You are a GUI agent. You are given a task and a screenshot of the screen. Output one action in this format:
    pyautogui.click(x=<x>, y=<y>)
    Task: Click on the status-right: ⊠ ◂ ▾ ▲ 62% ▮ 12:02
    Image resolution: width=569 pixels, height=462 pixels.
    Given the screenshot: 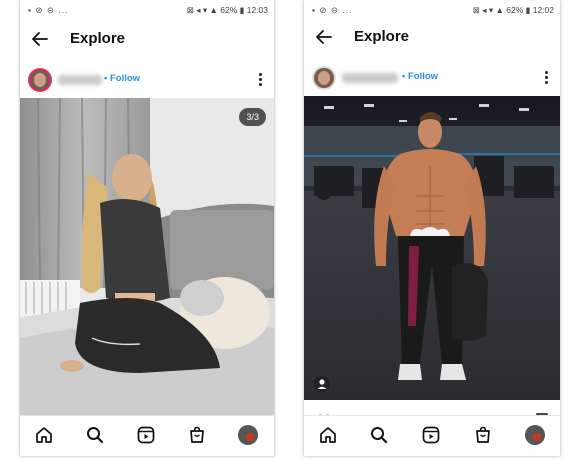 What is the action you would take?
    pyautogui.click(x=513, y=10)
    